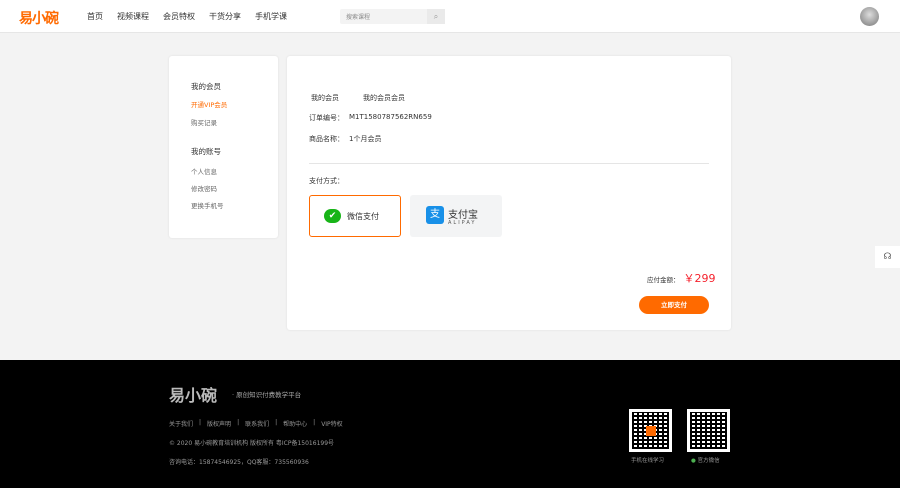  What do you see at coordinates (206, 86) in the screenshot?
I see `sidebar-group-membership: 我的会员` at bounding box center [206, 86].